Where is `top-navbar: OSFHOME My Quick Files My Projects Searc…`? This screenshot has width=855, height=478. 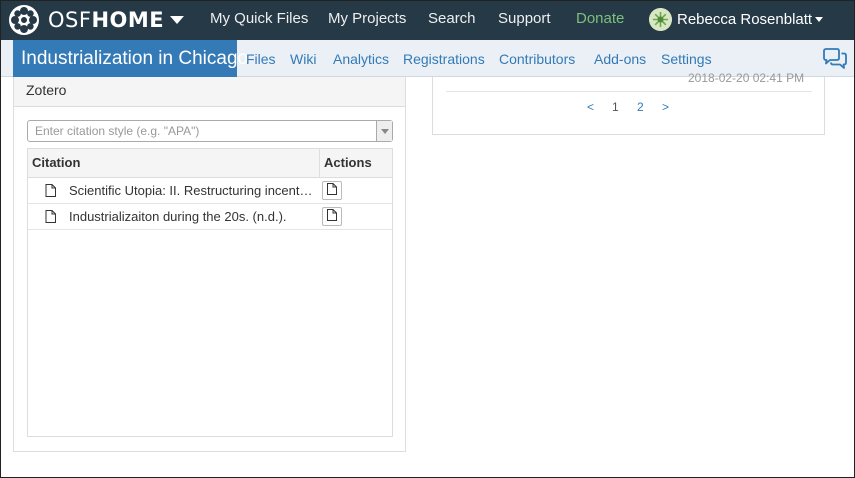 top-navbar: OSFHOME My Quick Files My Projects Searc… is located at coordinates (427, 20).